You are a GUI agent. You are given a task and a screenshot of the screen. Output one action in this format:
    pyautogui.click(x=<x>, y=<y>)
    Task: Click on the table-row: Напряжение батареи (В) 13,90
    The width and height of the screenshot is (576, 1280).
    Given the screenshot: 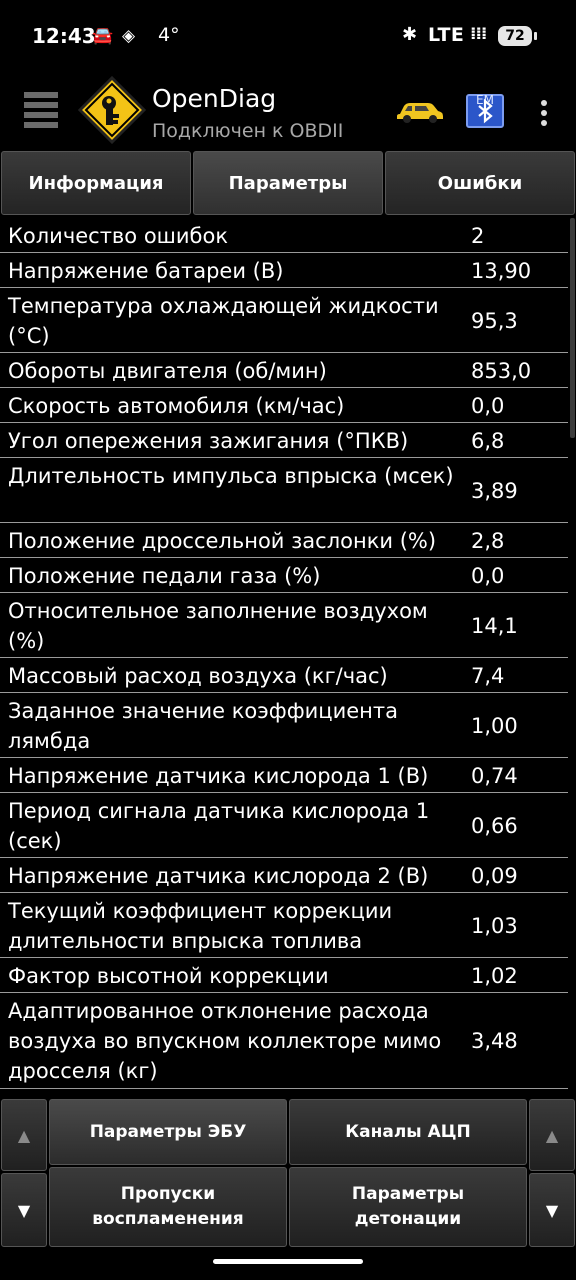 What is the action you would take?
    pyautogui.click(x=284, y=270)
    